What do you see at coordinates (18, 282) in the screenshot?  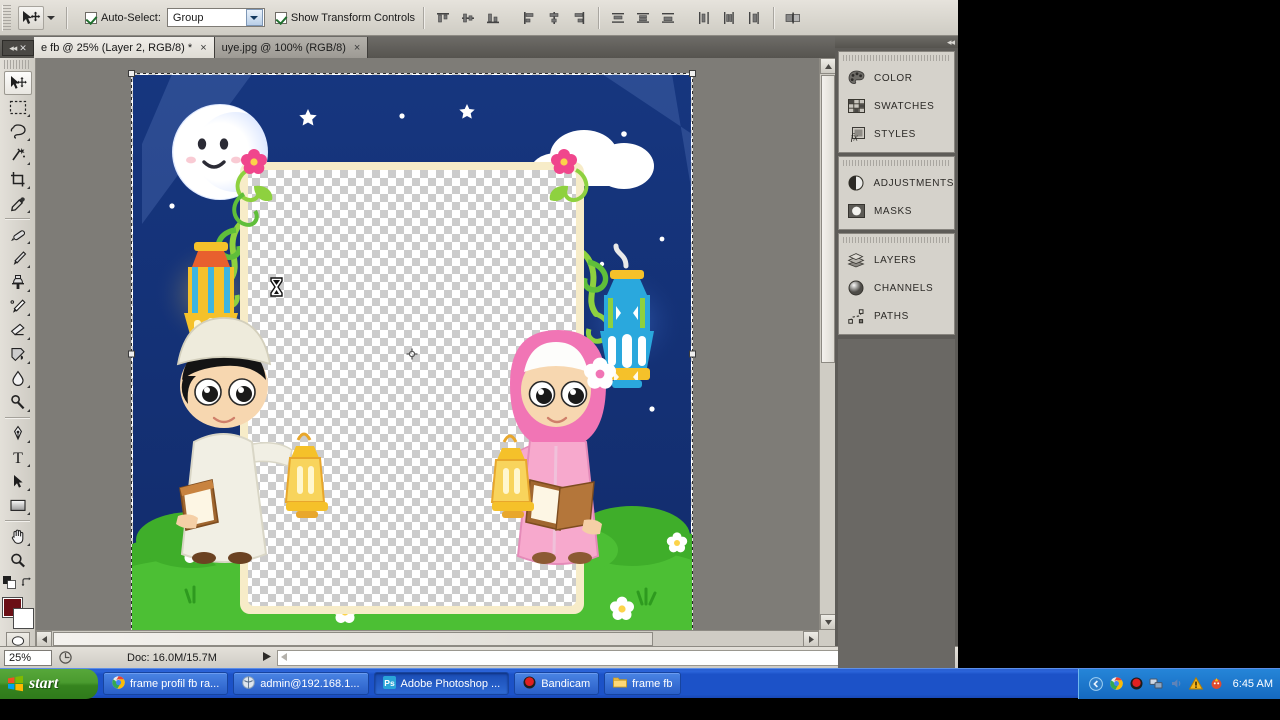 I see `clone-stamp-tool` at bounding box center [18, 282].